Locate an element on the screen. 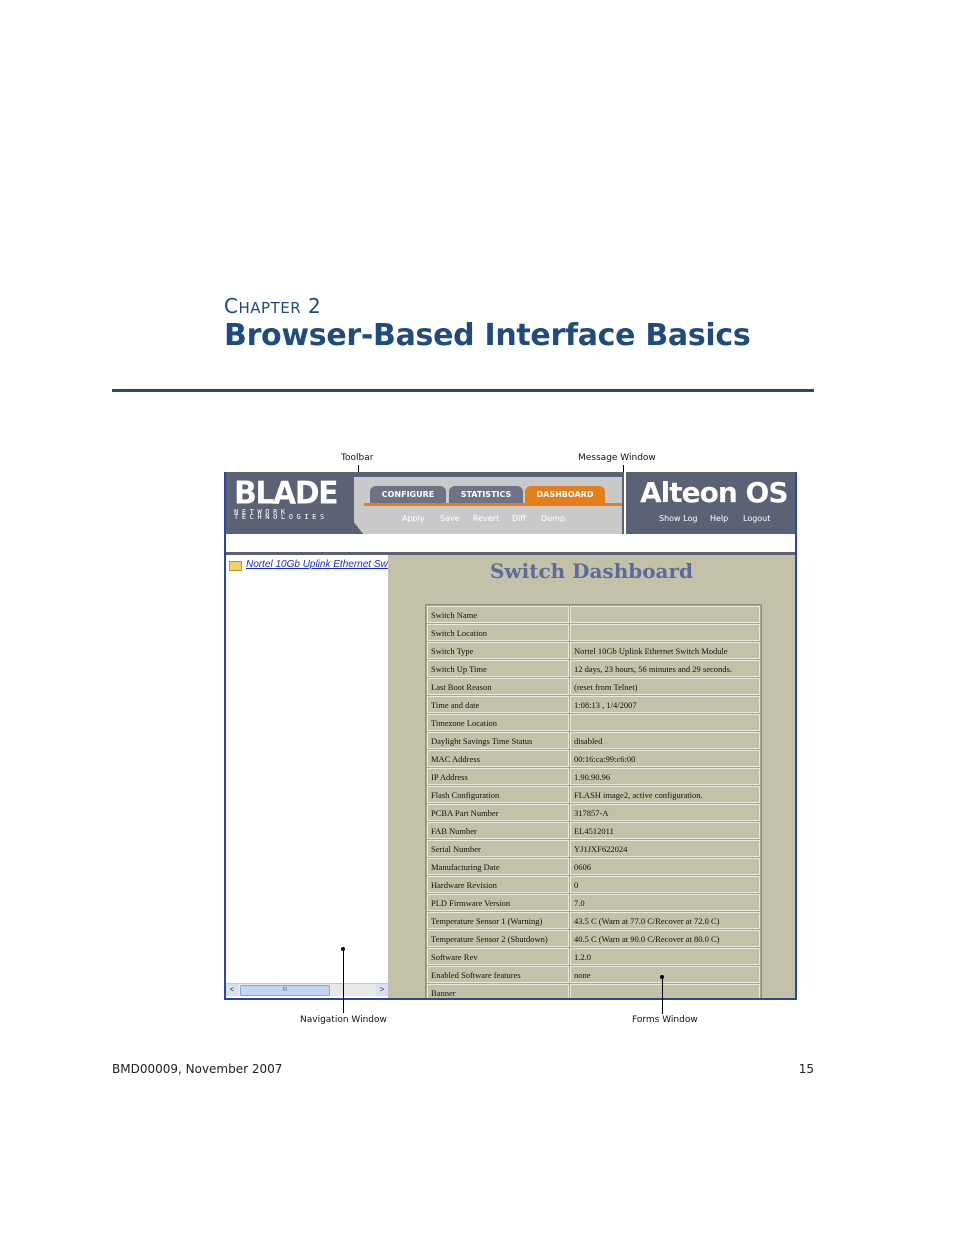 The height and width of the screenshot is (1235, 954). table-row: Daylight Savings Time Status disabled is located at coordinates (593, 740).